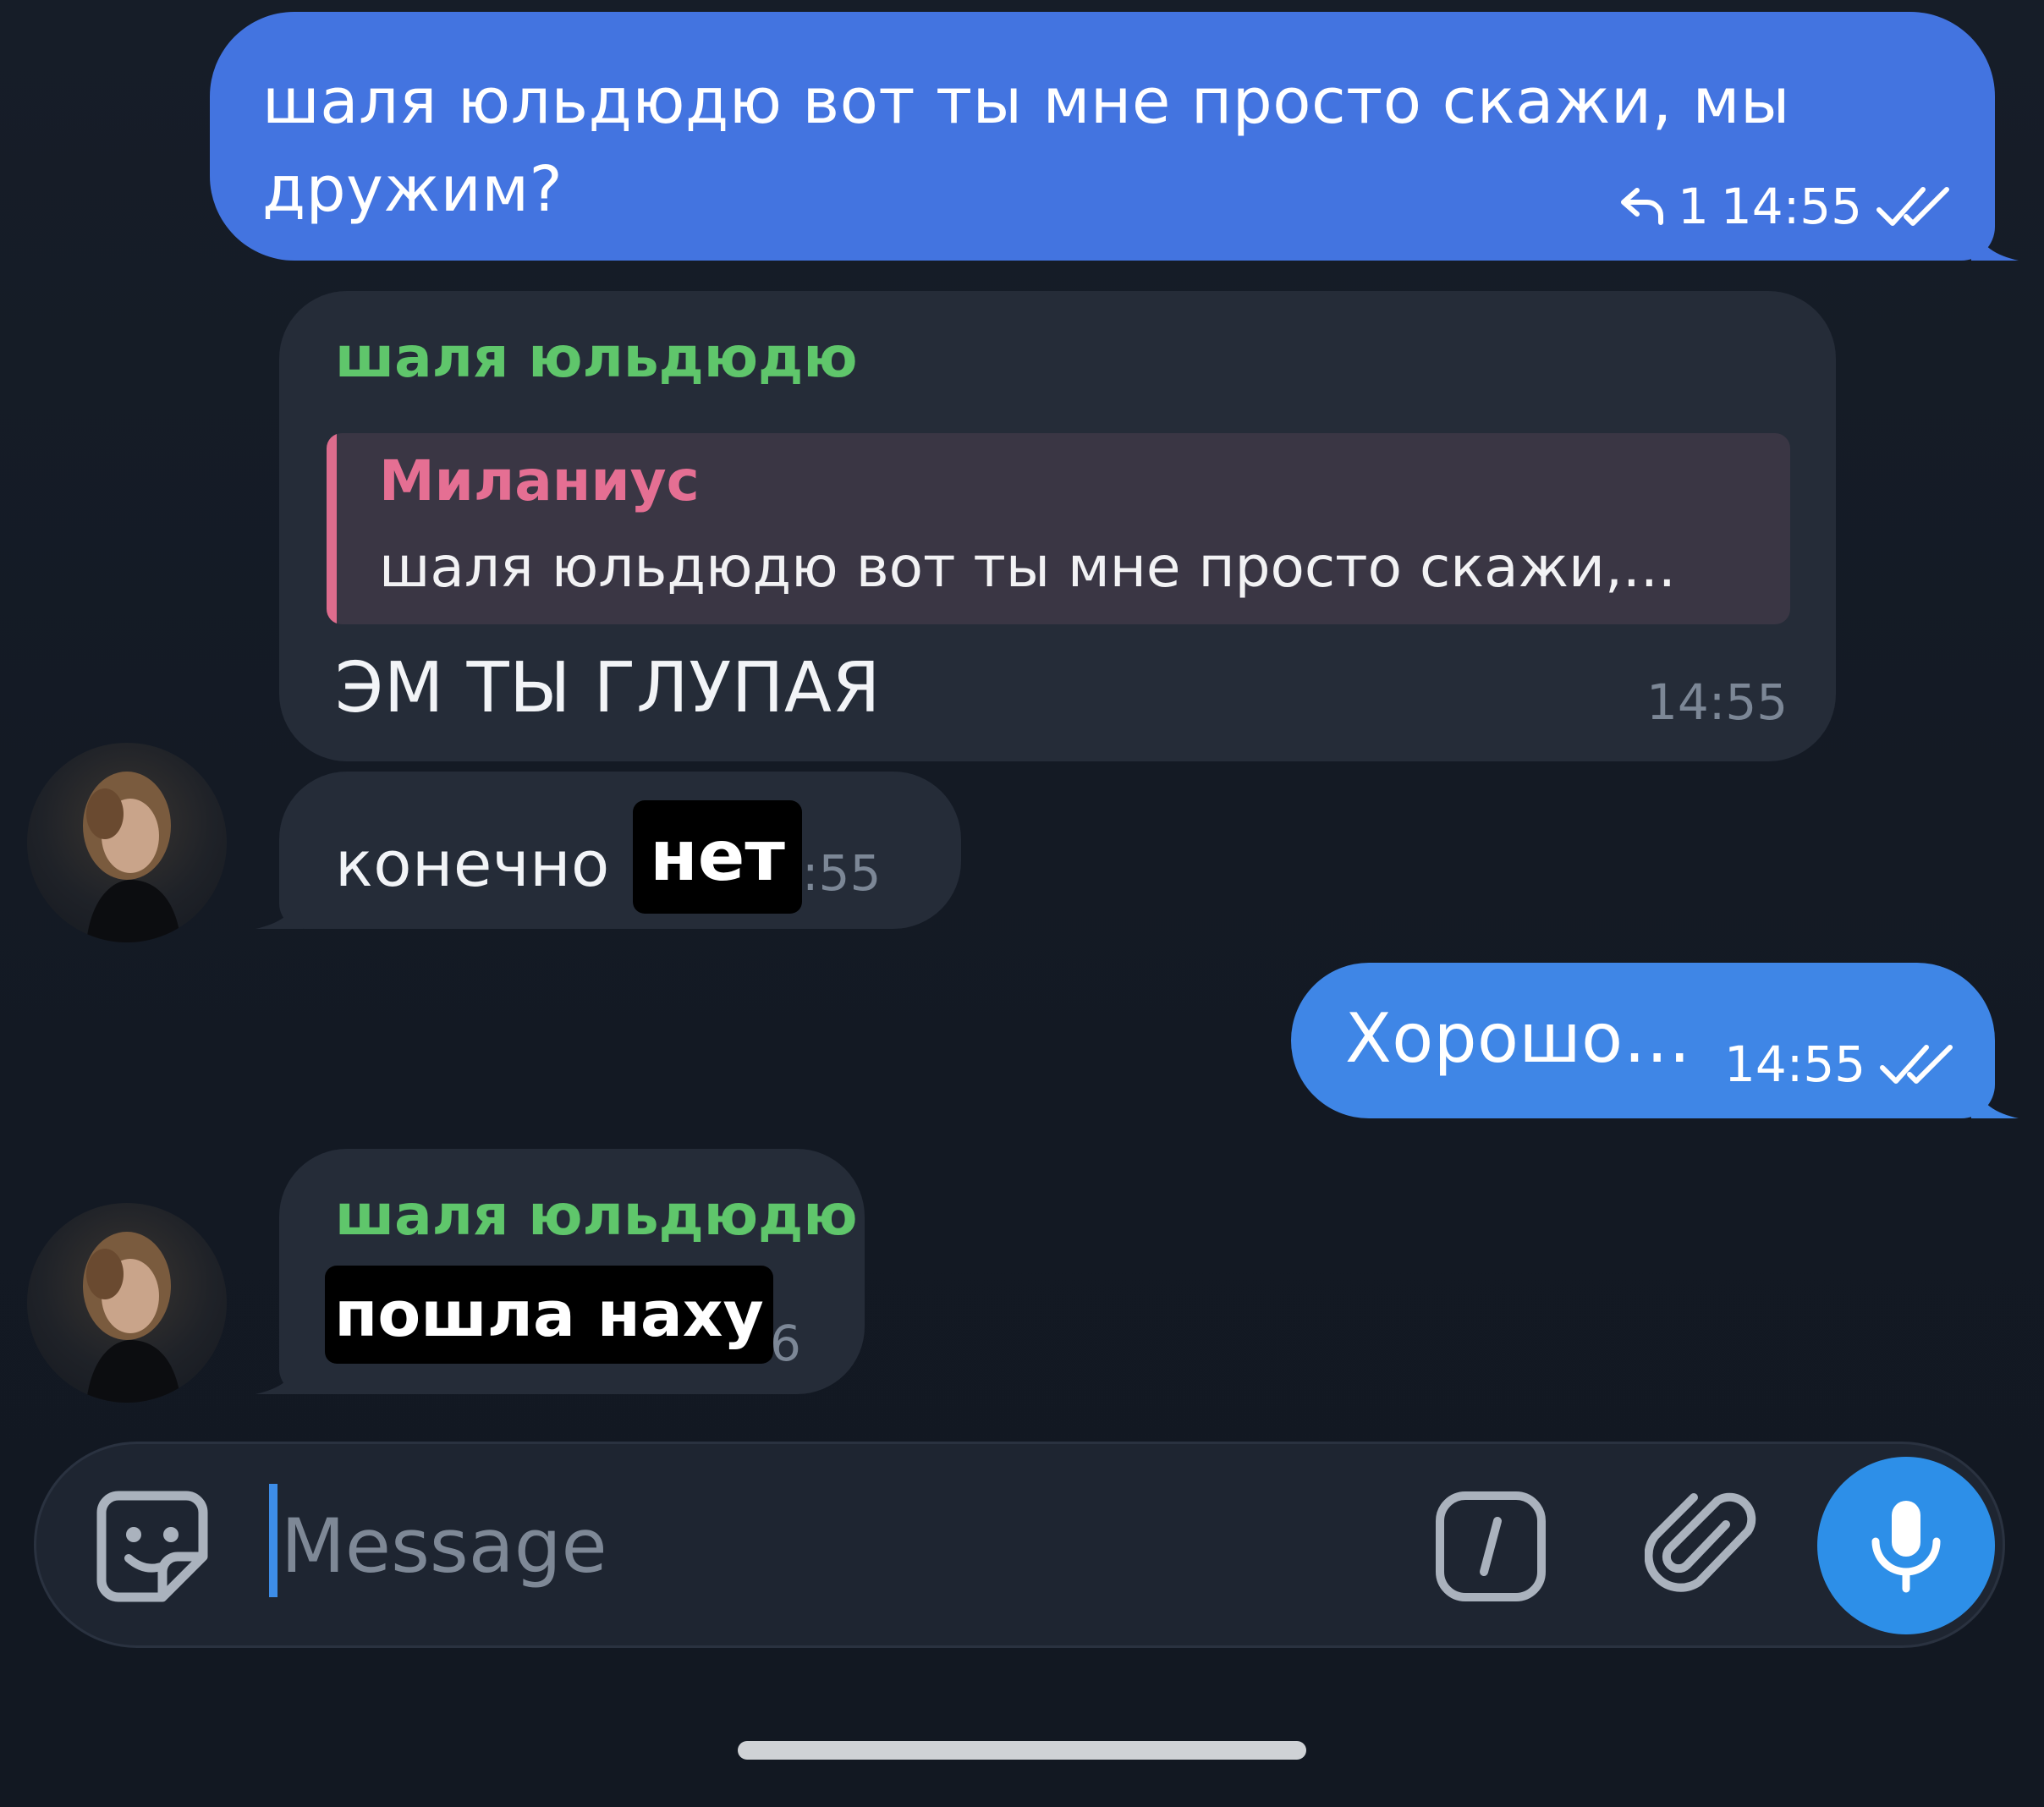 The width and height of the screenshot is (2044, 1807). I want to click on message-text: конечно, so click(472, 864).